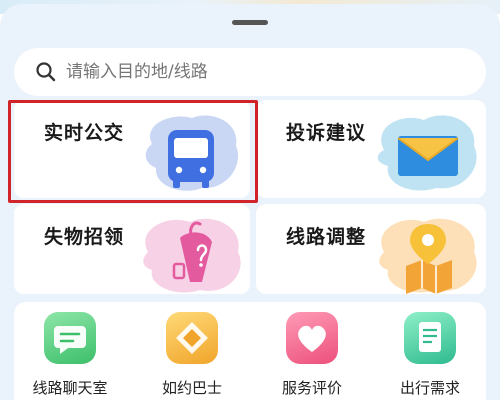 This screenshot has height=400, width=500. What do you see at coordinates (70, 388) in the screenshot?
I see `shortcut-label: 线路聊天室` at bounding box center [70, 388].